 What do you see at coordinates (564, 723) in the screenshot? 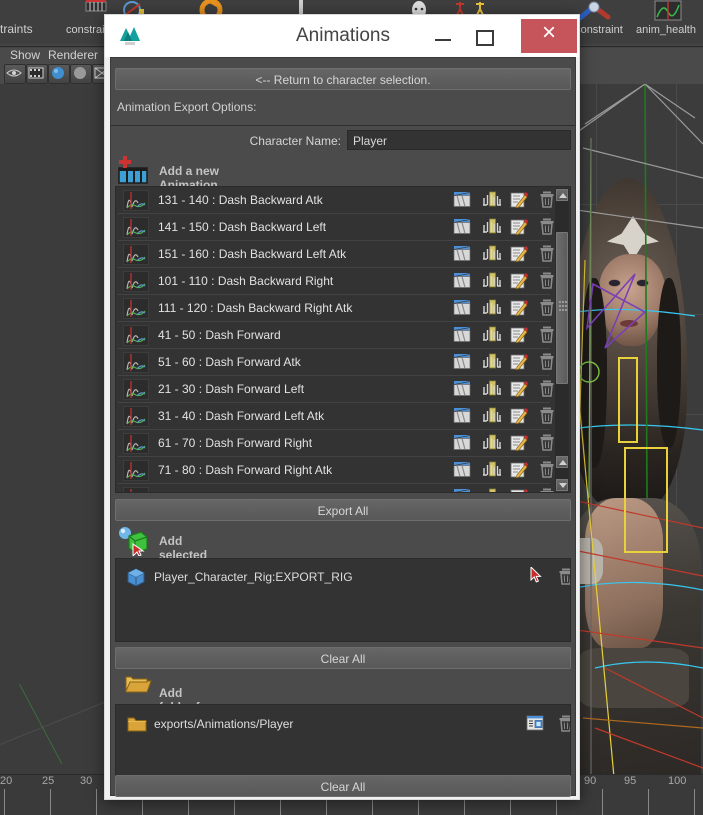
I see `delete-folder-button` at bounding box center [564, 723].